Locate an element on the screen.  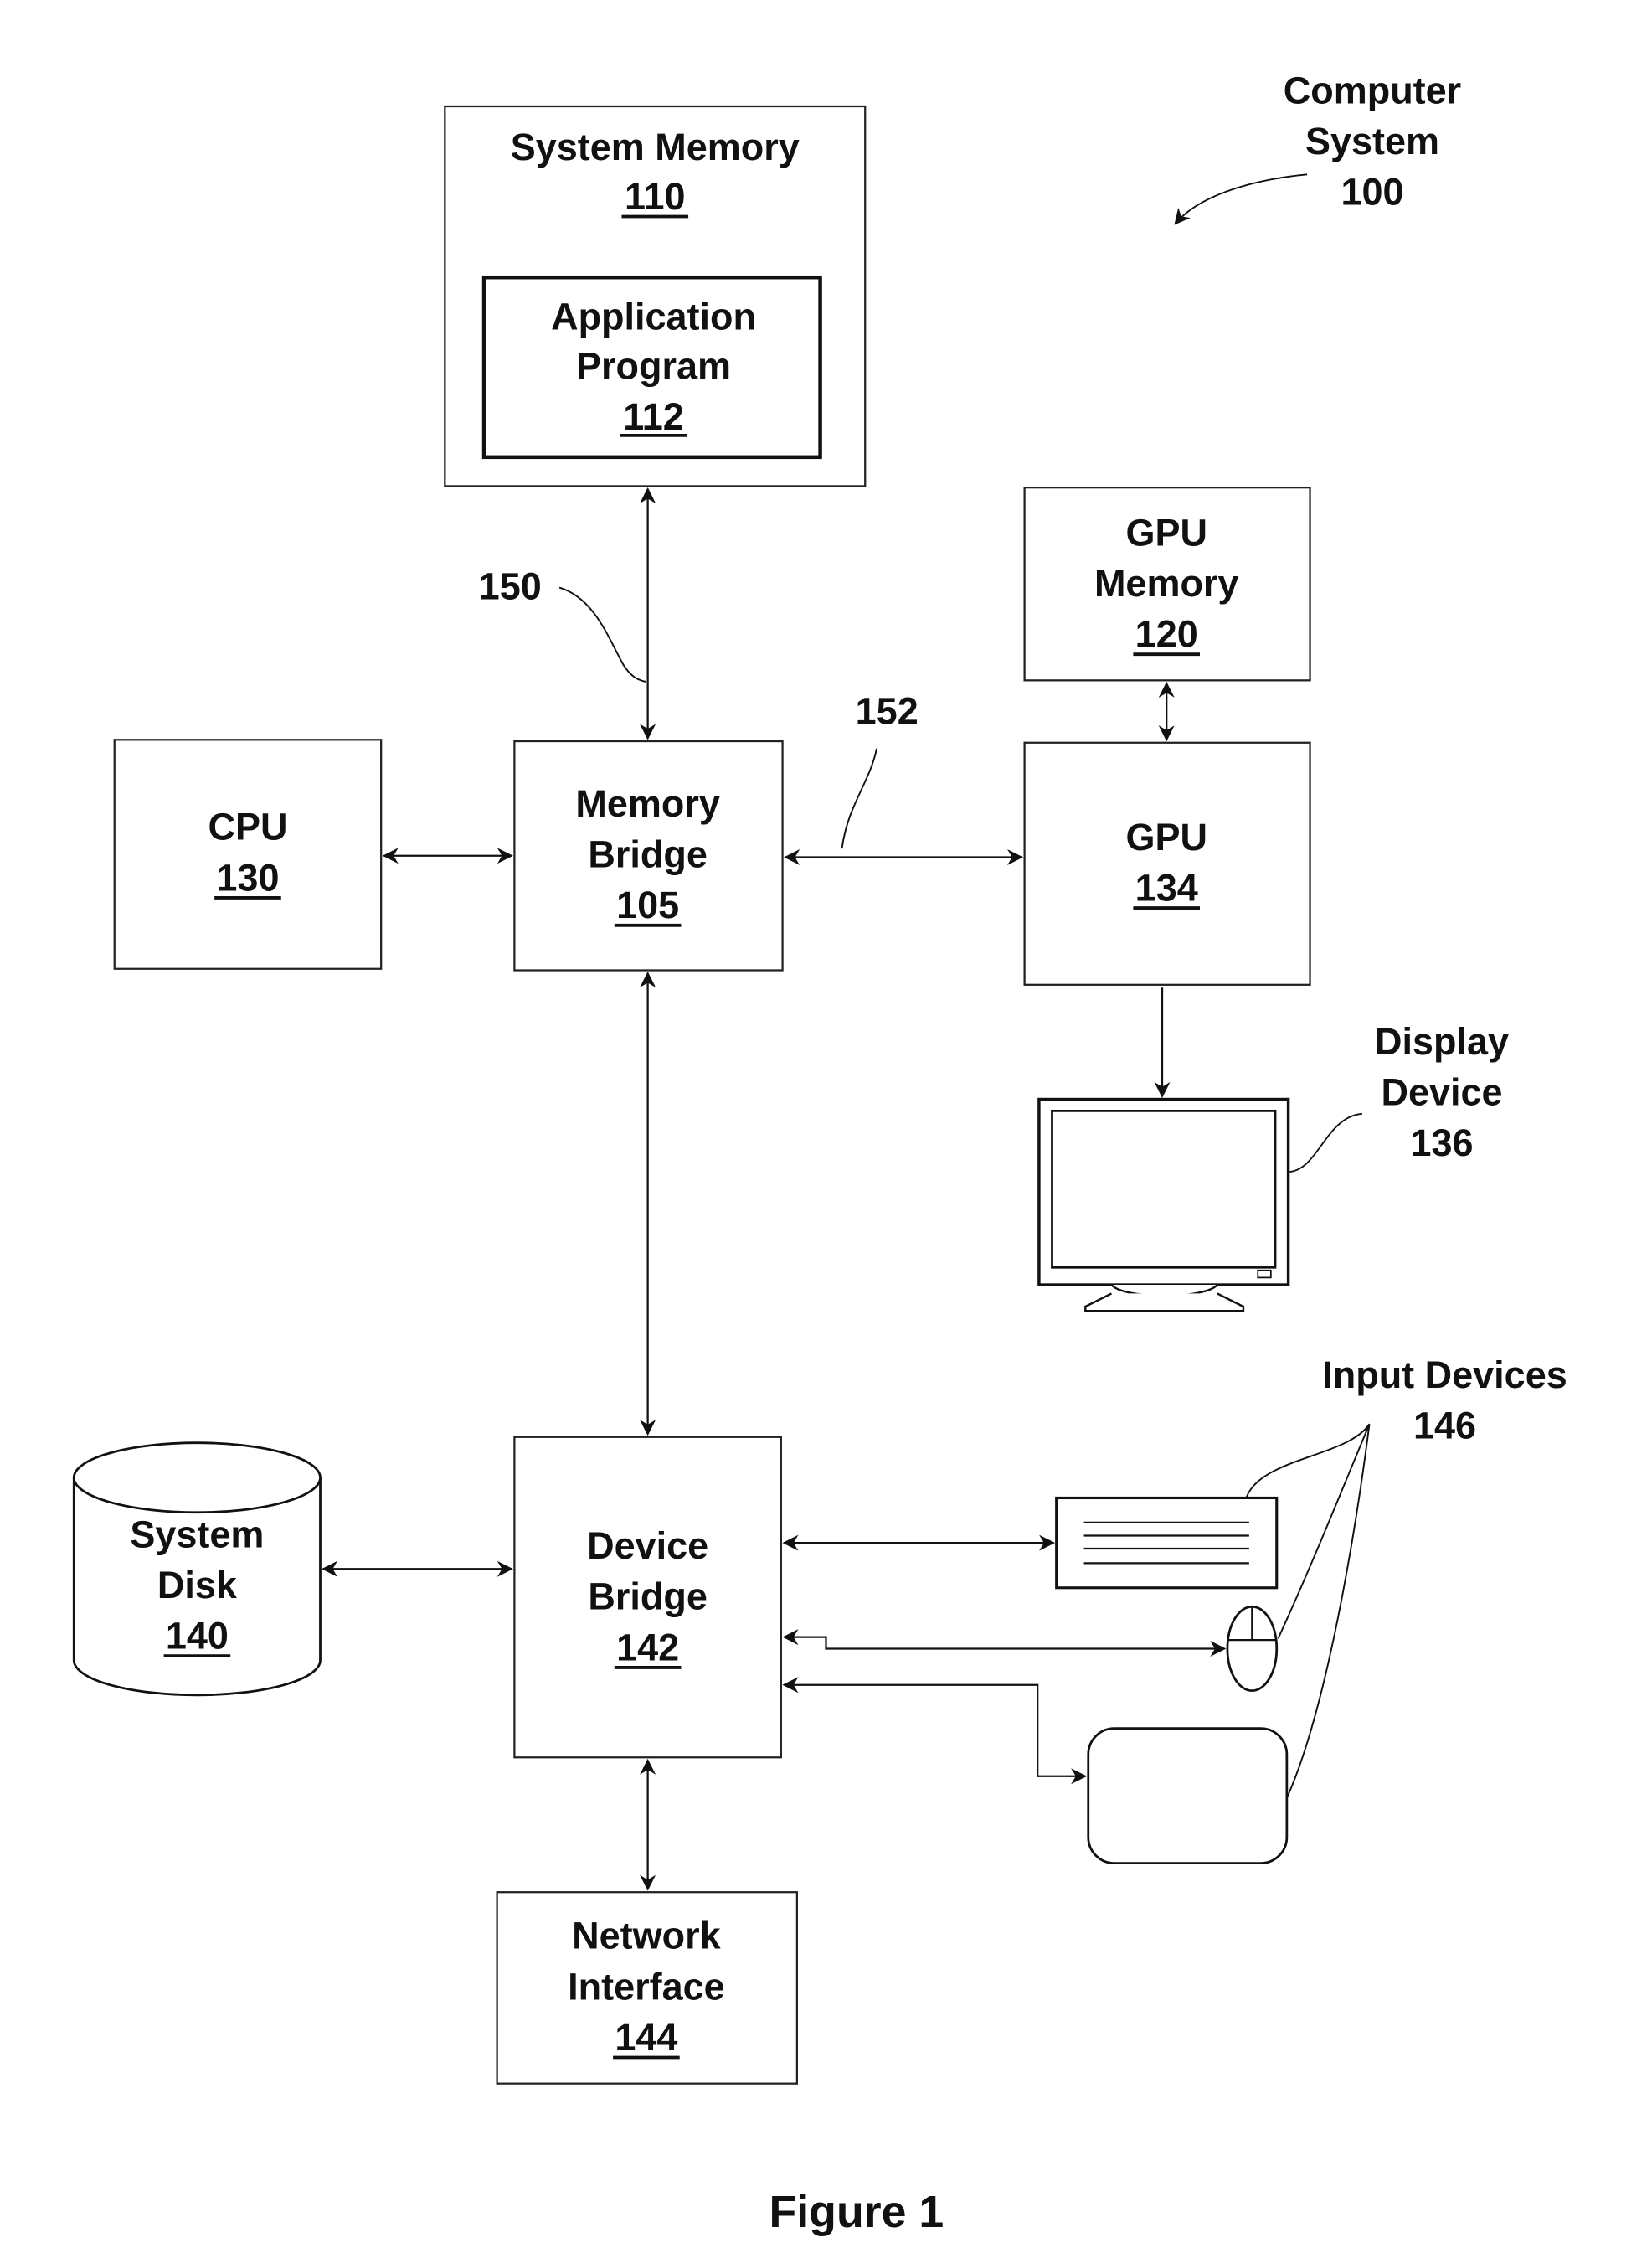
gpu-box is located at coordinates (1167, 863).